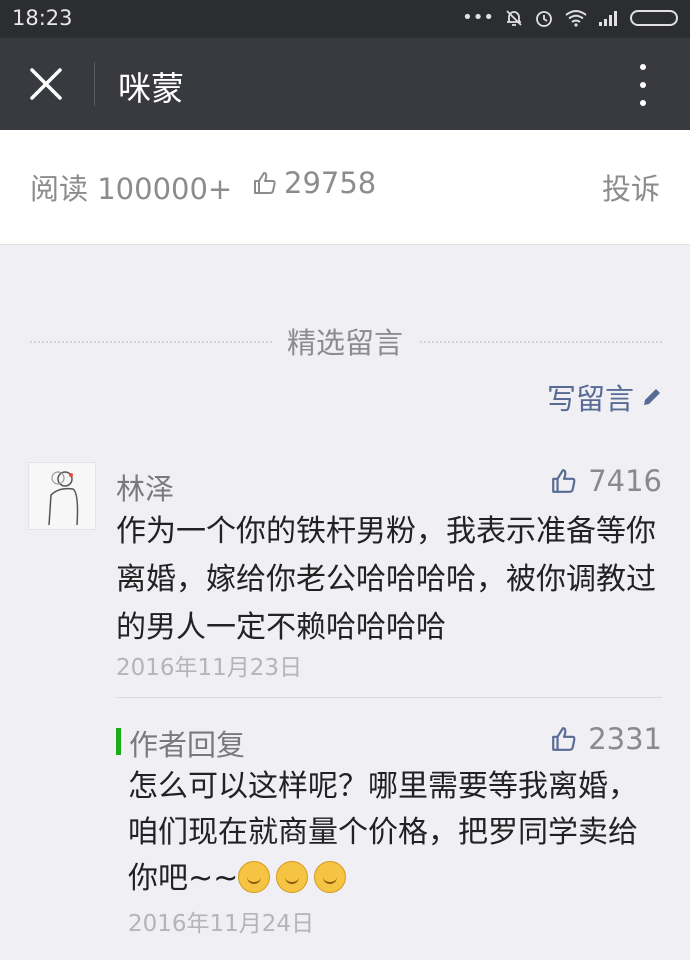 The image size is (690, 960). I want to click on comment-author: 林泽, so click(145, 487).